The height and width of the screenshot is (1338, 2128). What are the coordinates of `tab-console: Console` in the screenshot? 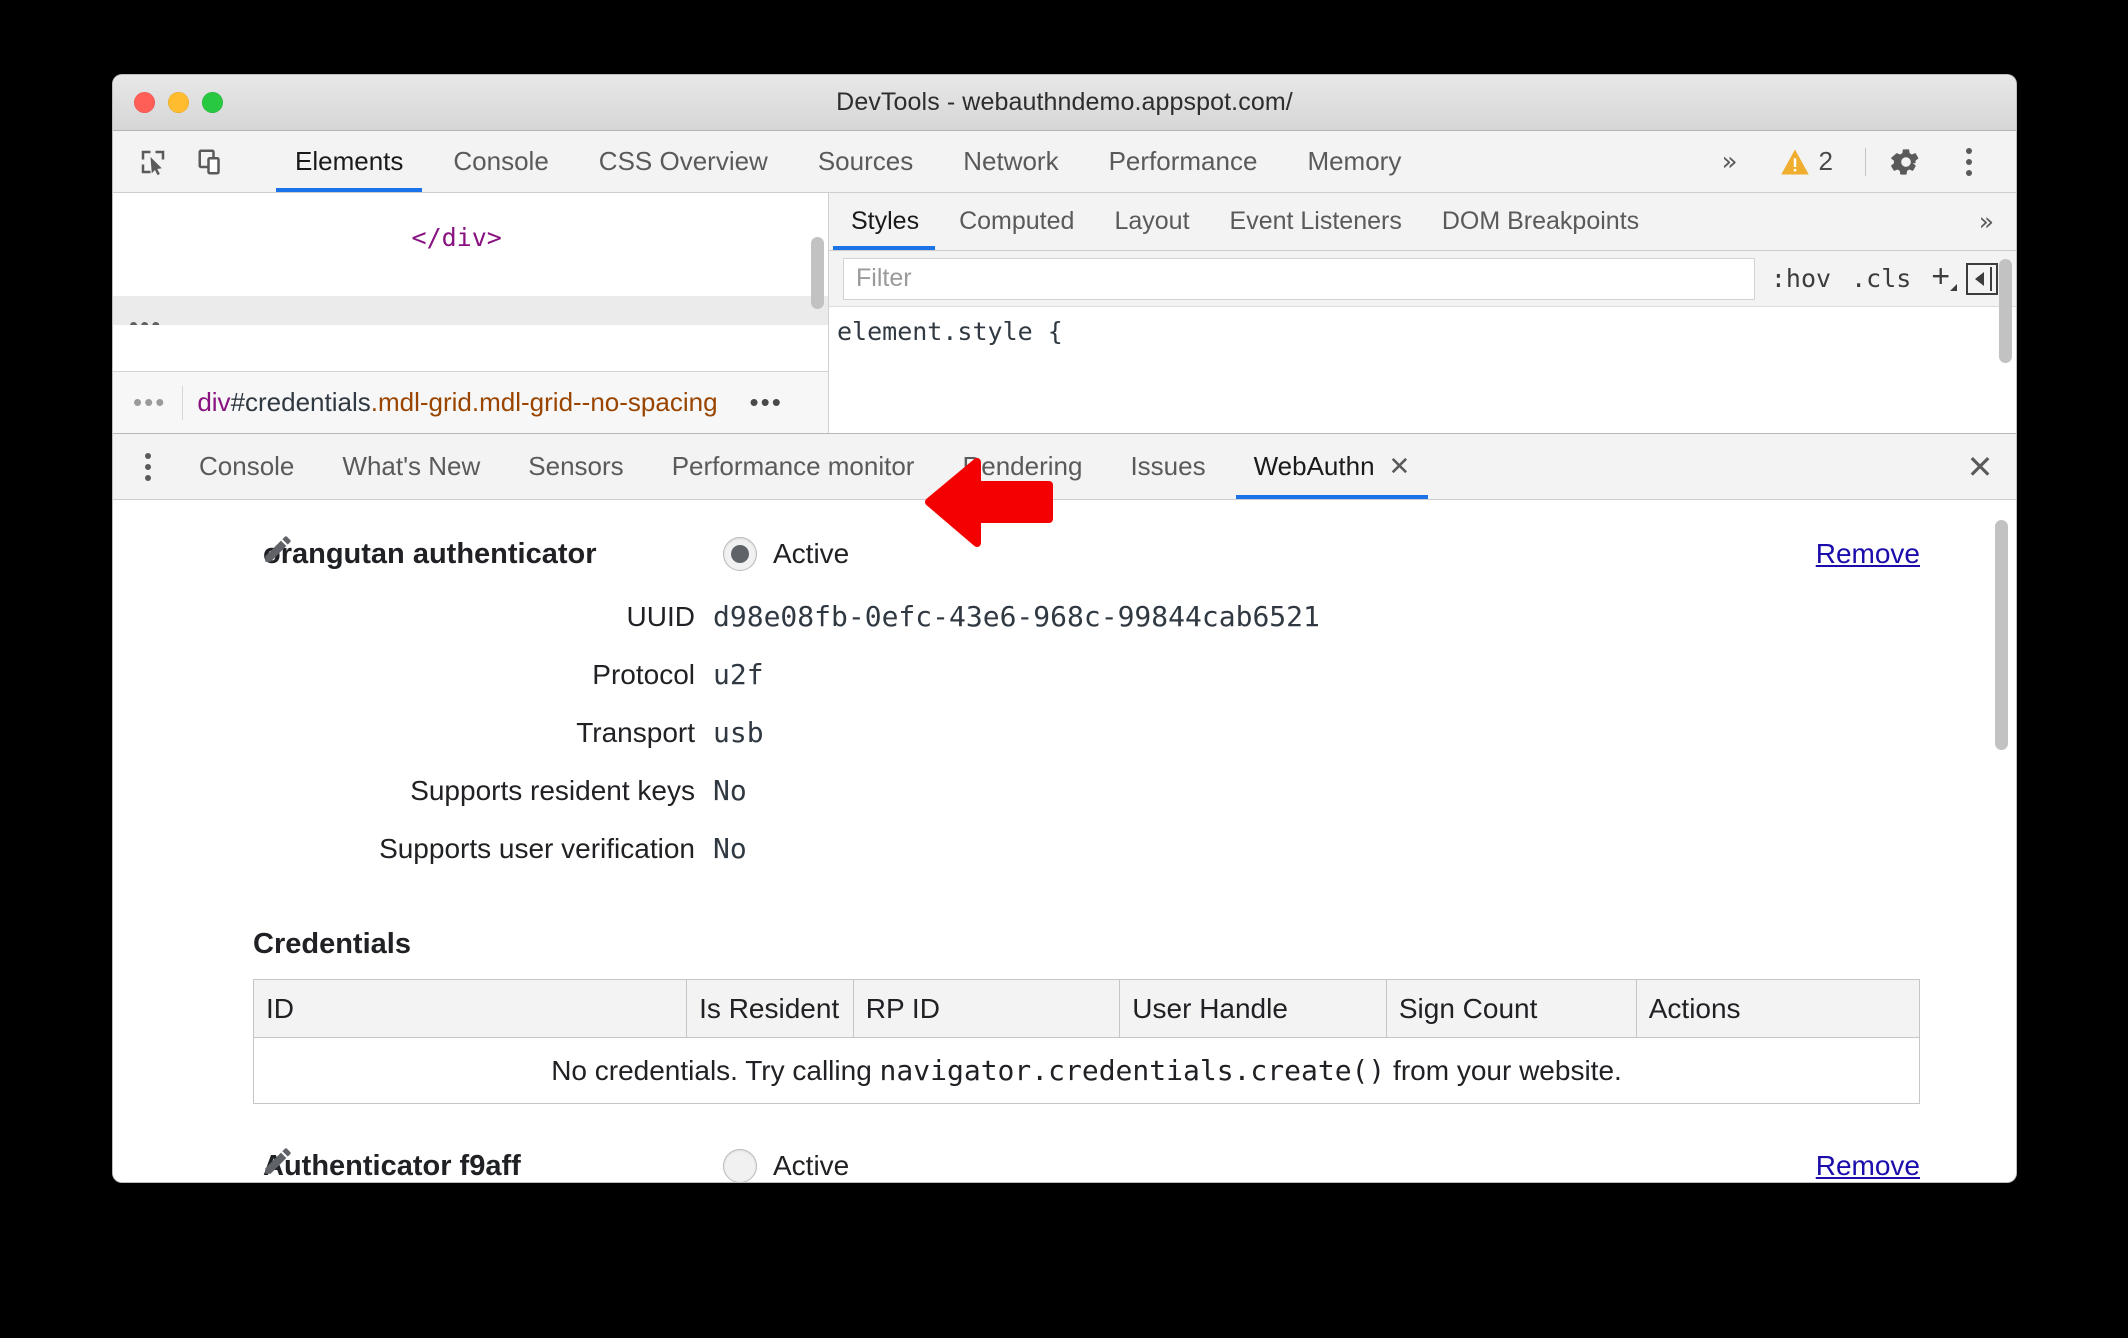 It's located at (500, 161).